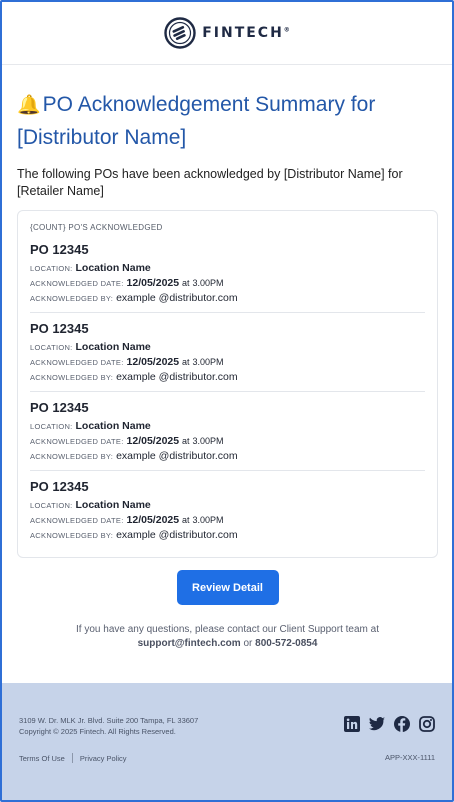  Describe the element at coordinates (29, 105) in the screenshot. I see `bell-icon: 🔔` at that location.